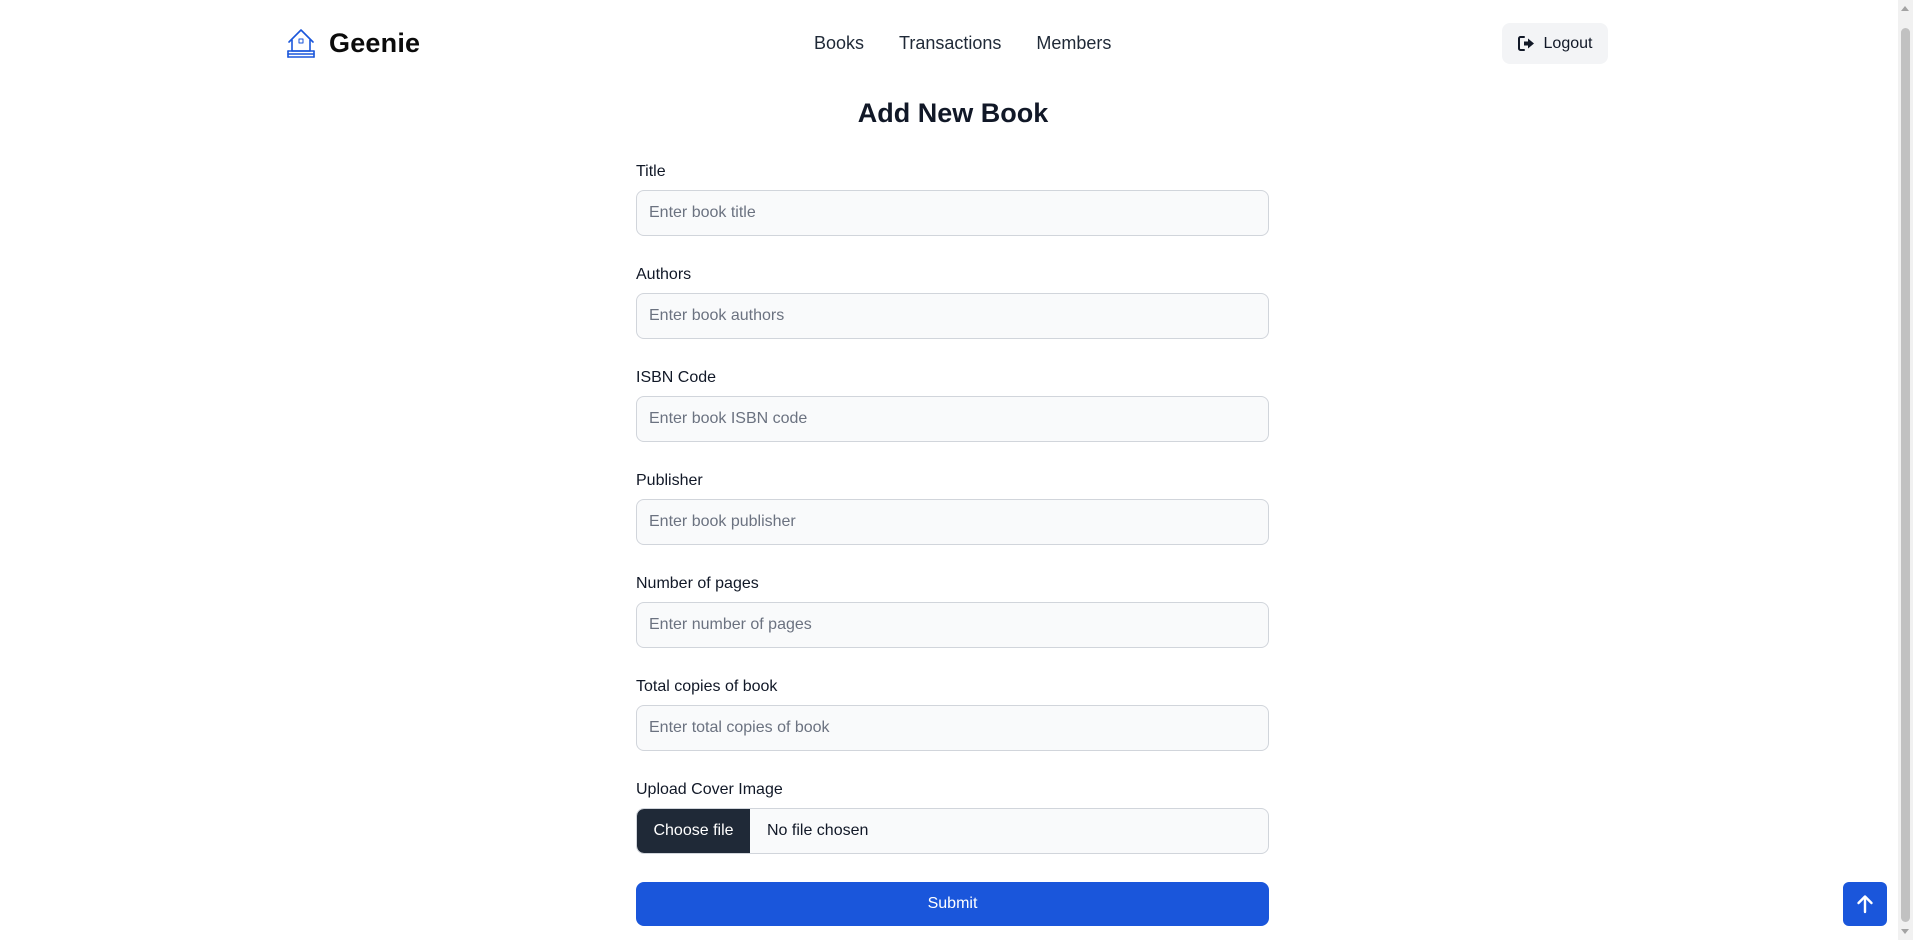  I want to click on field-authors: Authors, so click(952, 316).